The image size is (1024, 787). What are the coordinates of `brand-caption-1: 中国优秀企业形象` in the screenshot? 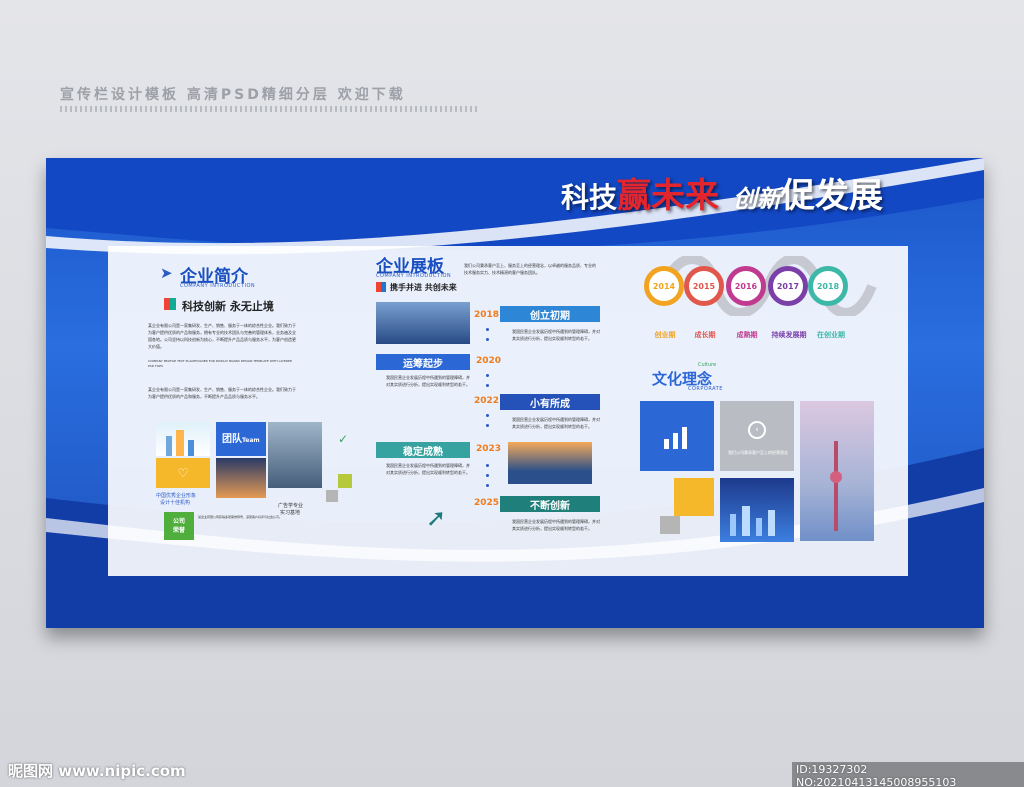 It's located at (176, 496).